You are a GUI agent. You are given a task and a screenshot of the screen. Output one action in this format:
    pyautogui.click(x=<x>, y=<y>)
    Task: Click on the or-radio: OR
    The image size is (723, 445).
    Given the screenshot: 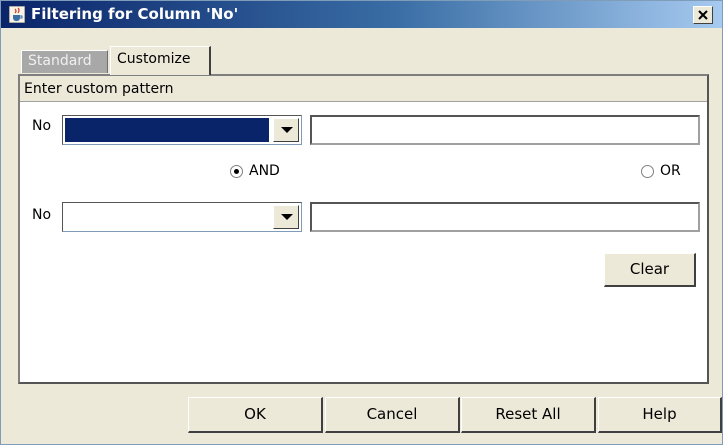 What is the action you would take?
    pyautogui.click(x=661, y=171)
    